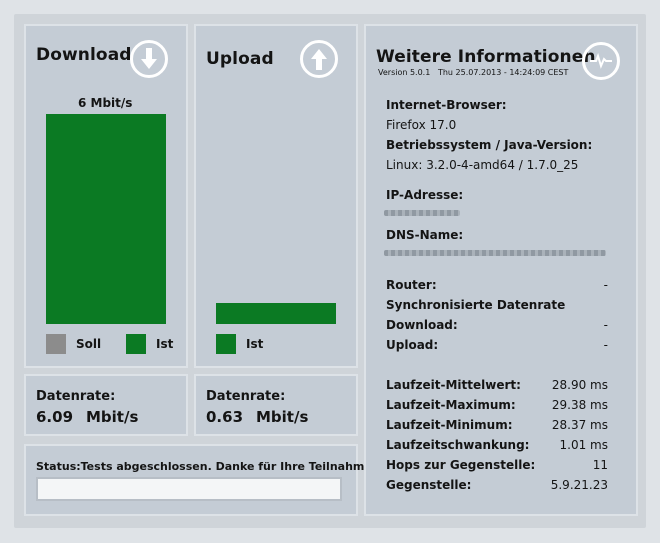 The width and height of the screenshot is (660, 543). What do you see at coordinates (412, 345) in the screenshot?
I see `sync-upload-label: Upload:` at bounding box center [412, 345].